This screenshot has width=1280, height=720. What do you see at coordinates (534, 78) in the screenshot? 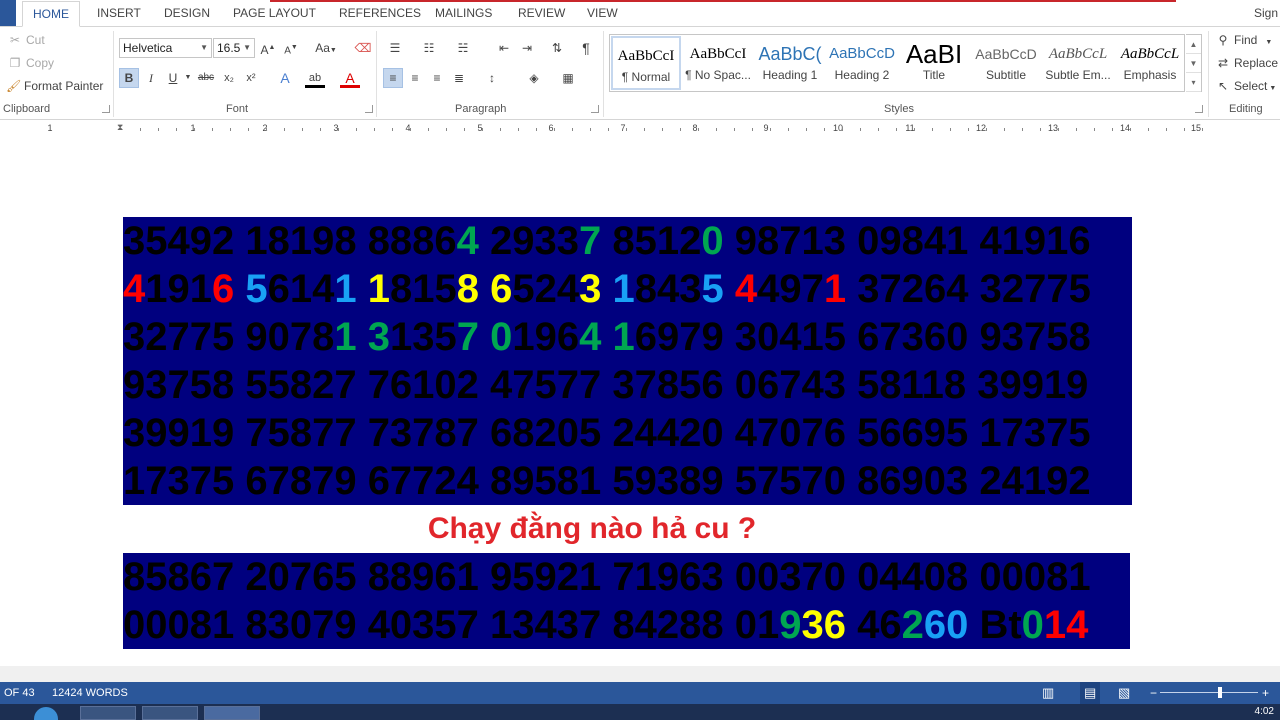
I see `shading-icon: ◈` at bounding box center [534, 78].